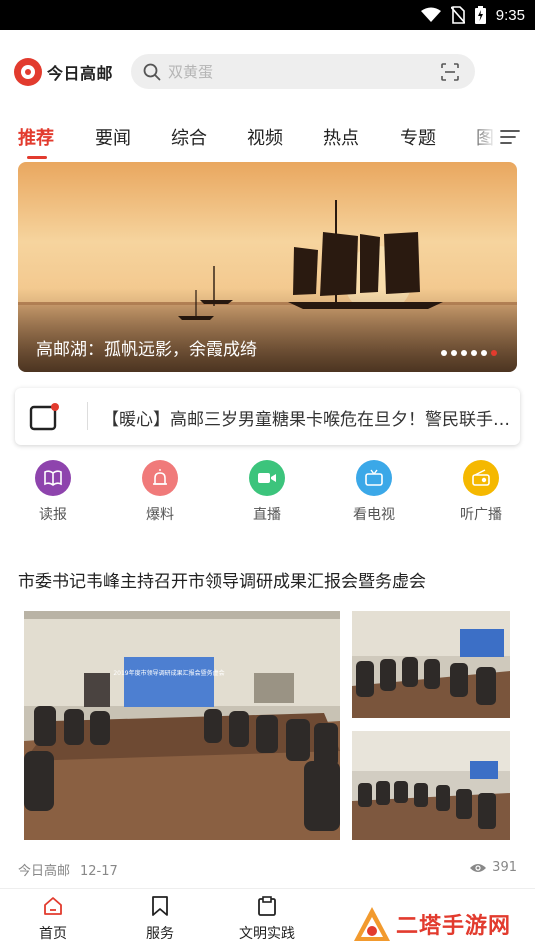 This screenshot has width=535, height=951. Describe the element at coordinates (504, 867) in the screenshot. I see `view-count: 391` at that location.